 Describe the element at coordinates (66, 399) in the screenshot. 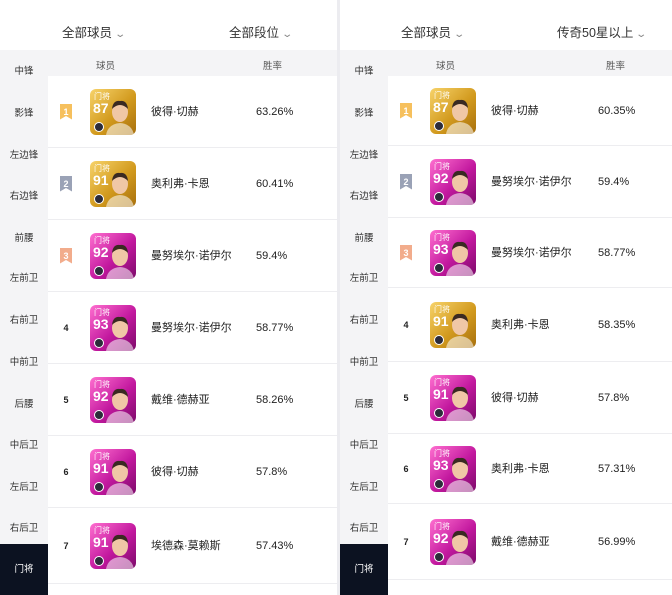

I see `rank-number: 5` at that location.